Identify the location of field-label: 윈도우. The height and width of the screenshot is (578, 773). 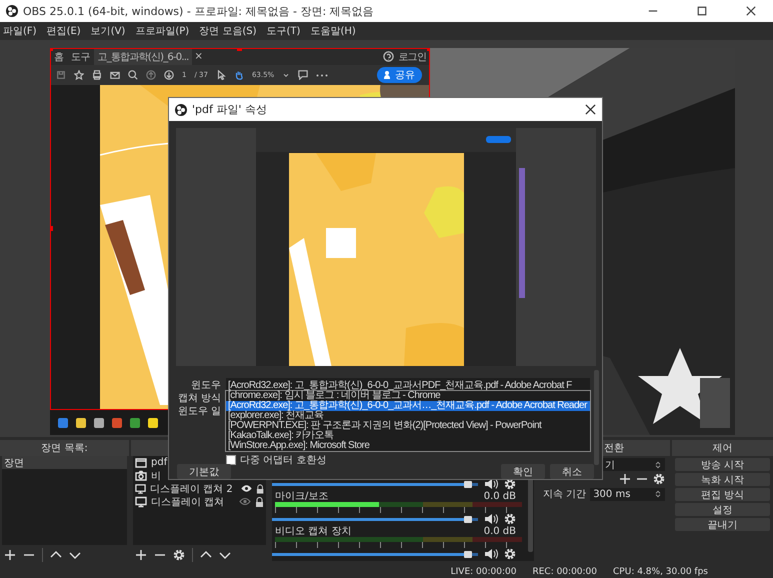
(206, 385).